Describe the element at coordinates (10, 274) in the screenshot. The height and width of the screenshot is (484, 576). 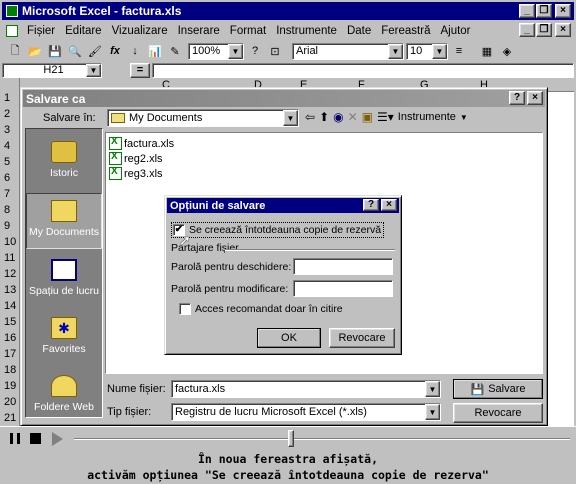
I see `row-header: 12` at that location.